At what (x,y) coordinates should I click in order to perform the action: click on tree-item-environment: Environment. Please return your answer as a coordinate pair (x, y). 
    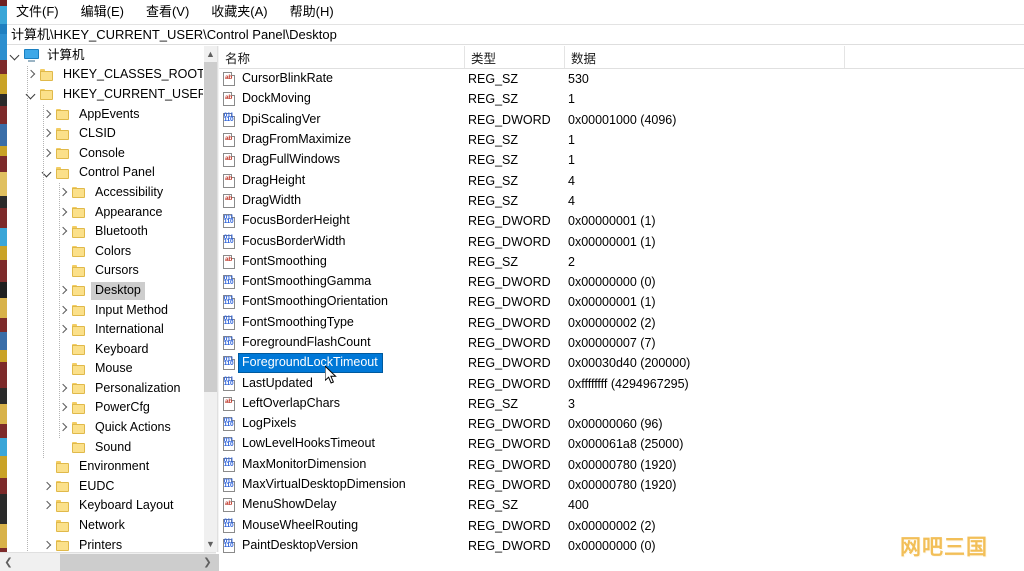
    Looking at the image, I should click on (105, 467).